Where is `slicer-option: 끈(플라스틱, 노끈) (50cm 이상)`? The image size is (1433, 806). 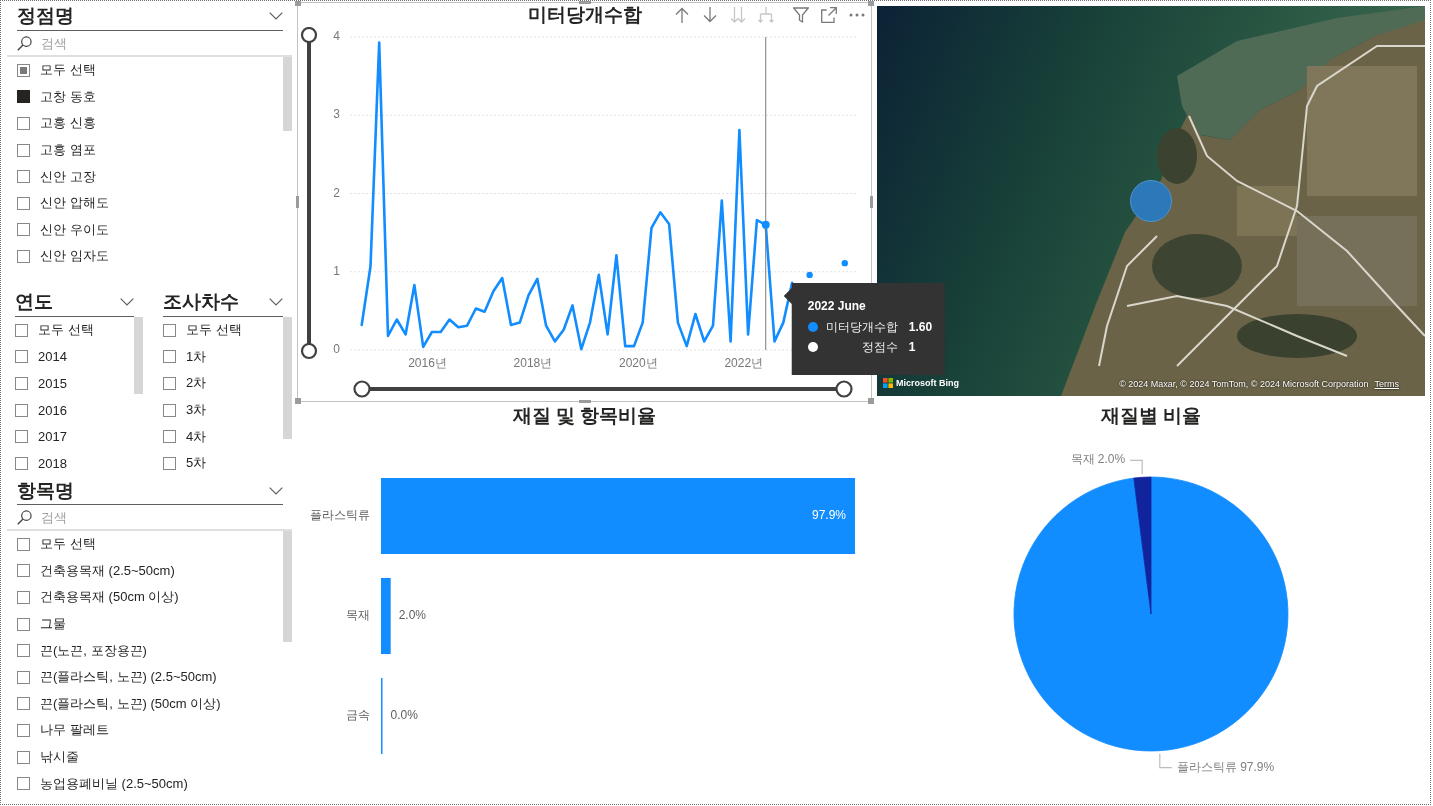 slicer-option: 끈(플라스틱, 노끈) (50cm 이상) is located at coordinates (119, 704).